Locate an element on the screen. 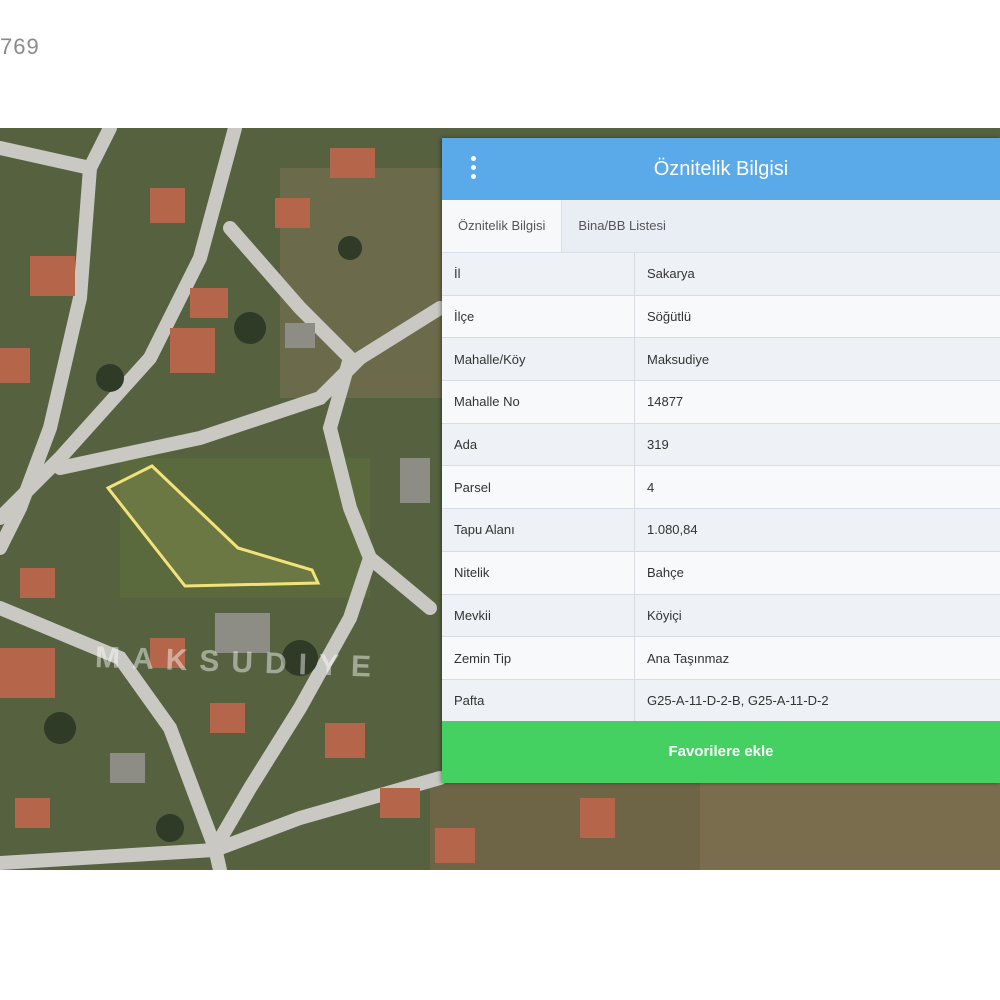  row-key: Tapu Alanı is located at coordinates (538, 530).